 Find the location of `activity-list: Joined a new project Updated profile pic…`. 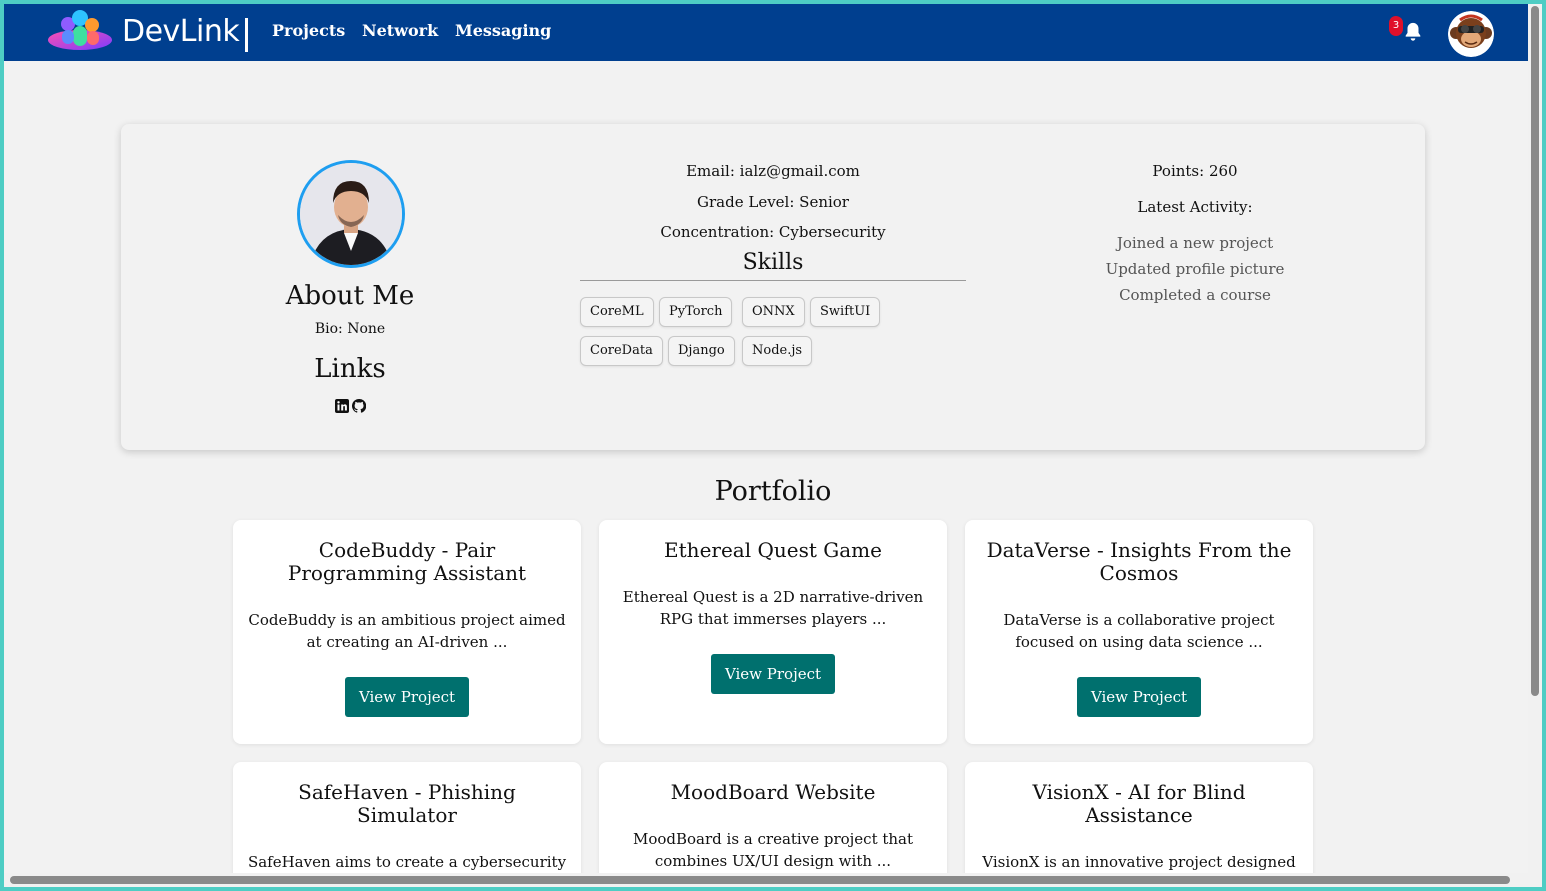

activity-list: Joined a new project Updated profile pic… is located at coordinates (1195, 273).